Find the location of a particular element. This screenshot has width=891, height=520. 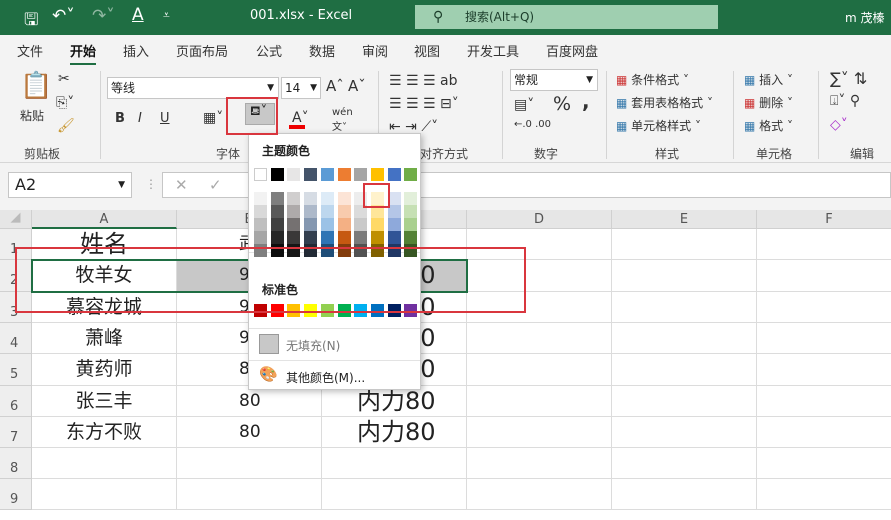

number-format-select: 常规 ▼ is located at coordinates (554, 80).